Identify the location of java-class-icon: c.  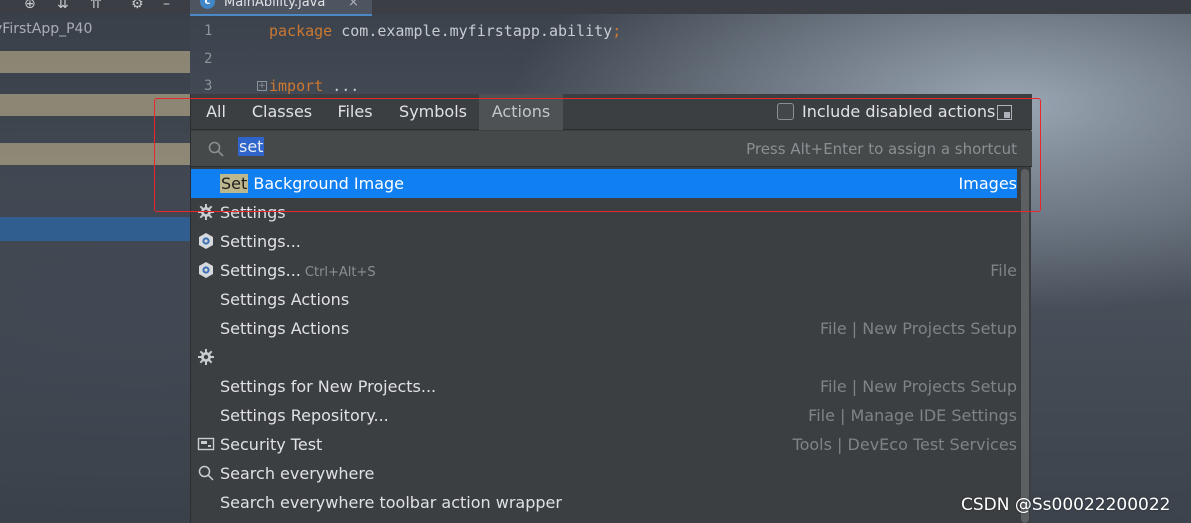
(207, 4).